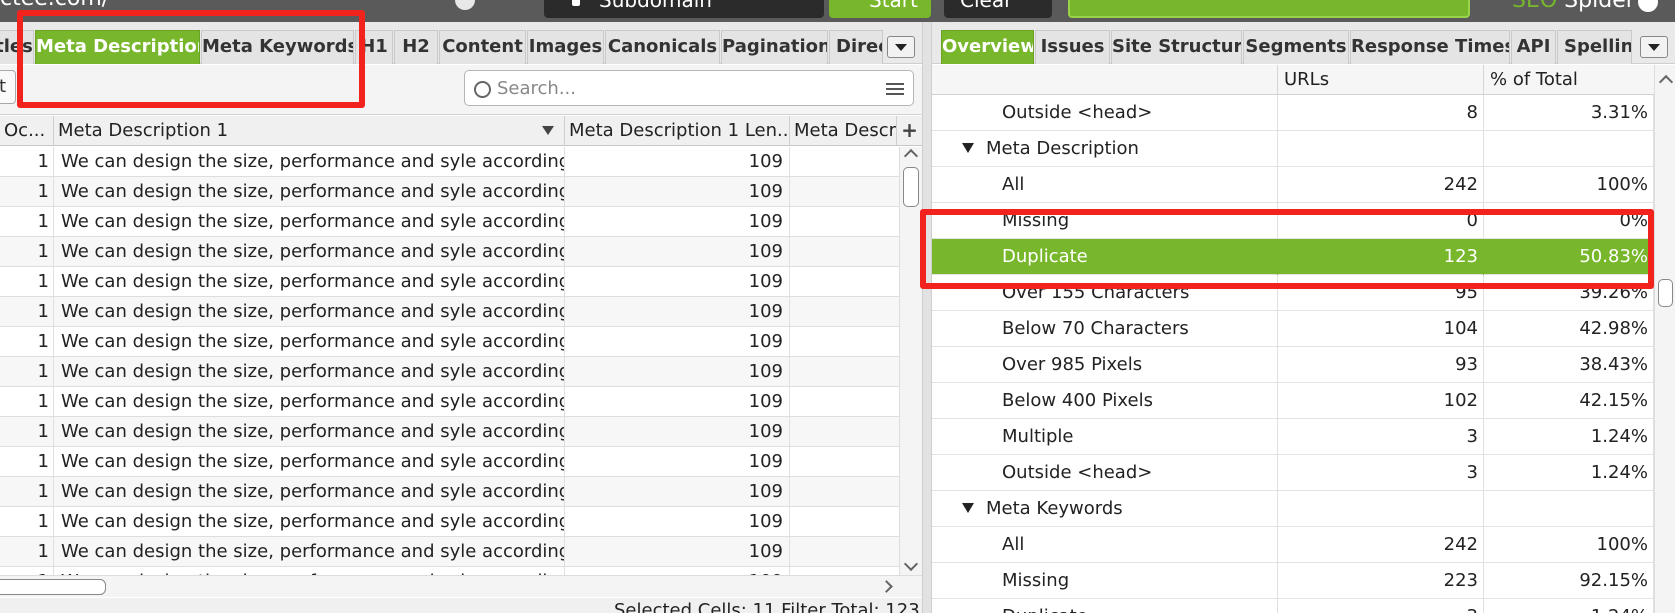 The width and height of the screenshot is (1675, 613). What do you see at coordinates (1293, 473) in the screenshot?
I see `overview-row: Outside <head> 3 1.24%` at bounding box center [1293, 473].